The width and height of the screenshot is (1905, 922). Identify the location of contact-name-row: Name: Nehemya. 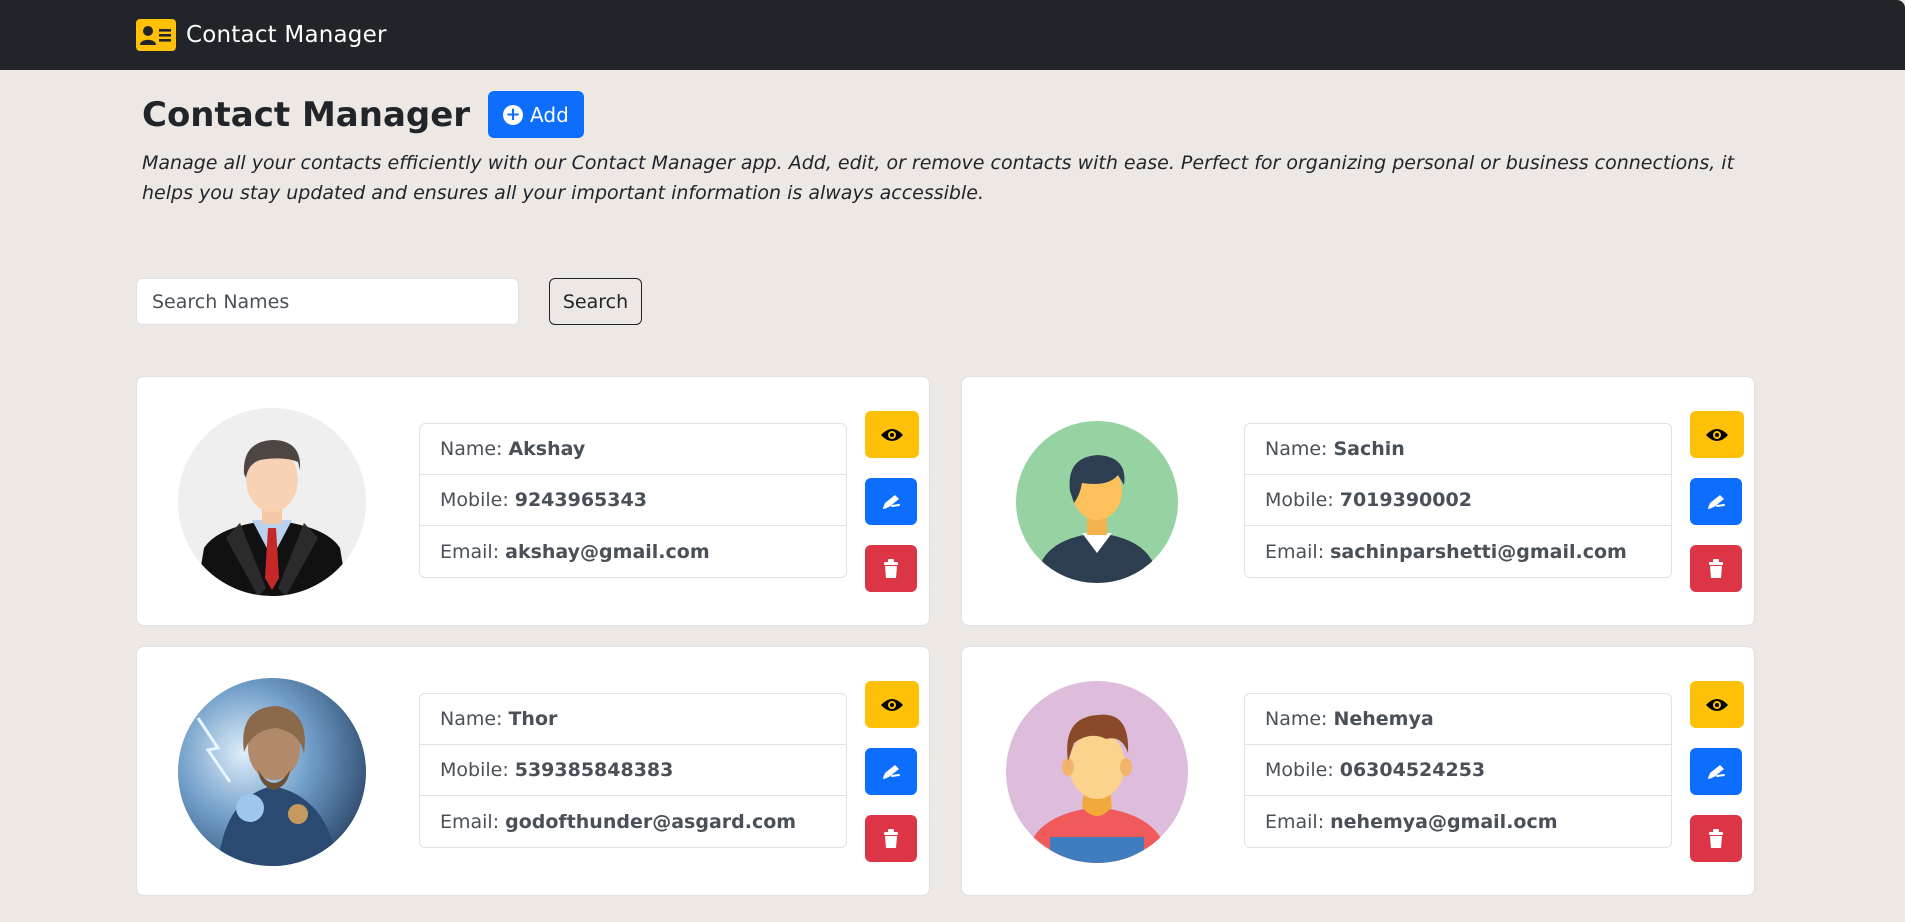
(1458, 719).